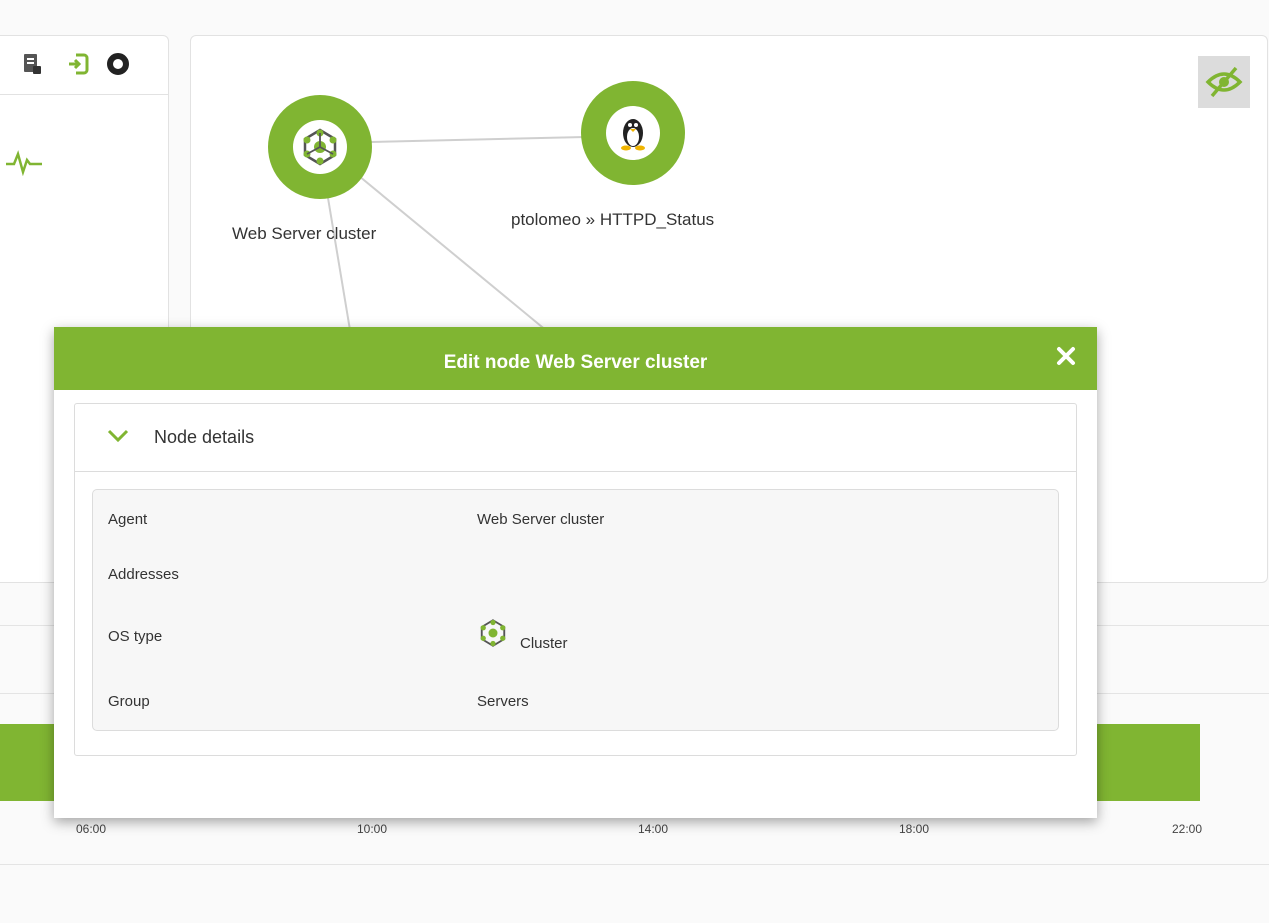  Describe the element at coordinates (544, 643) in the screenshot. I see `os-type-value: Cluster` at that location.